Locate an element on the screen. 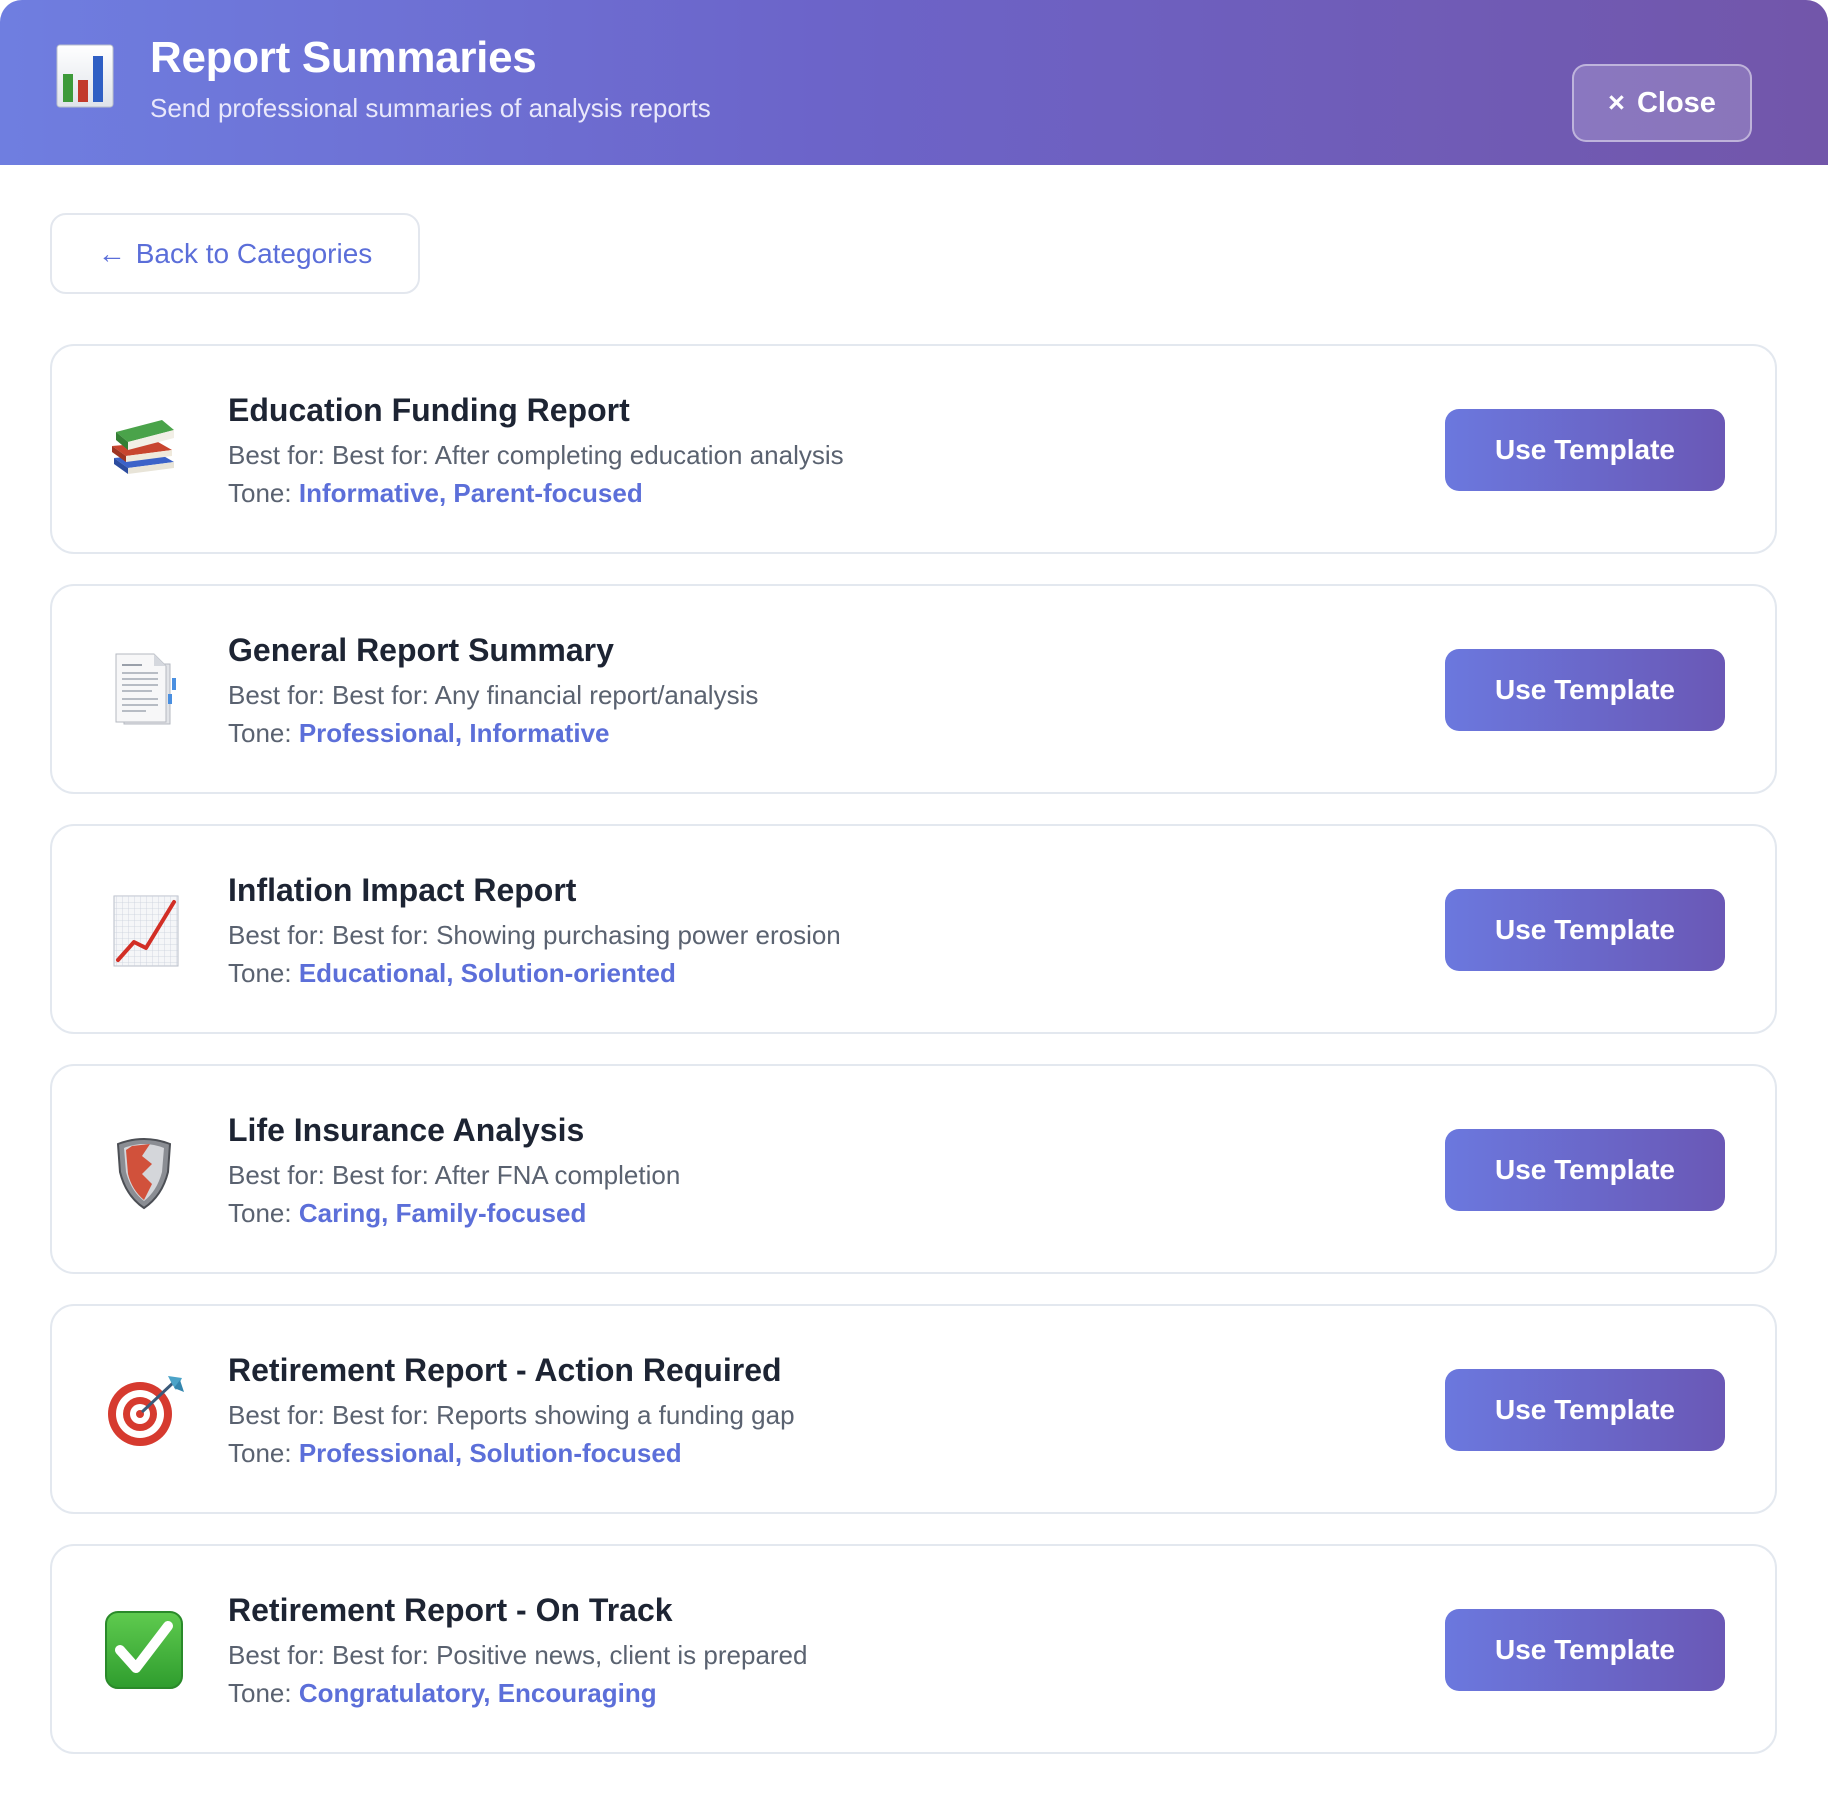 The width and height of the screenshot is (1828, 1796). template-best-for: Best for: Best for: After FNA completion is located at coordinates (454, 1175).